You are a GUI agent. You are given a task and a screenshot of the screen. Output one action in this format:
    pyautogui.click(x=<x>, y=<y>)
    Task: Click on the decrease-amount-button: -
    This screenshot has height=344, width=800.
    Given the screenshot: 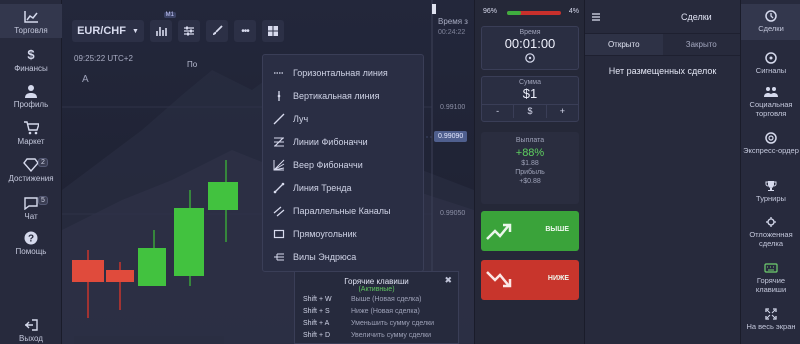 What is the action you would take?
    pyautogui.click(x=497, y=111)
    